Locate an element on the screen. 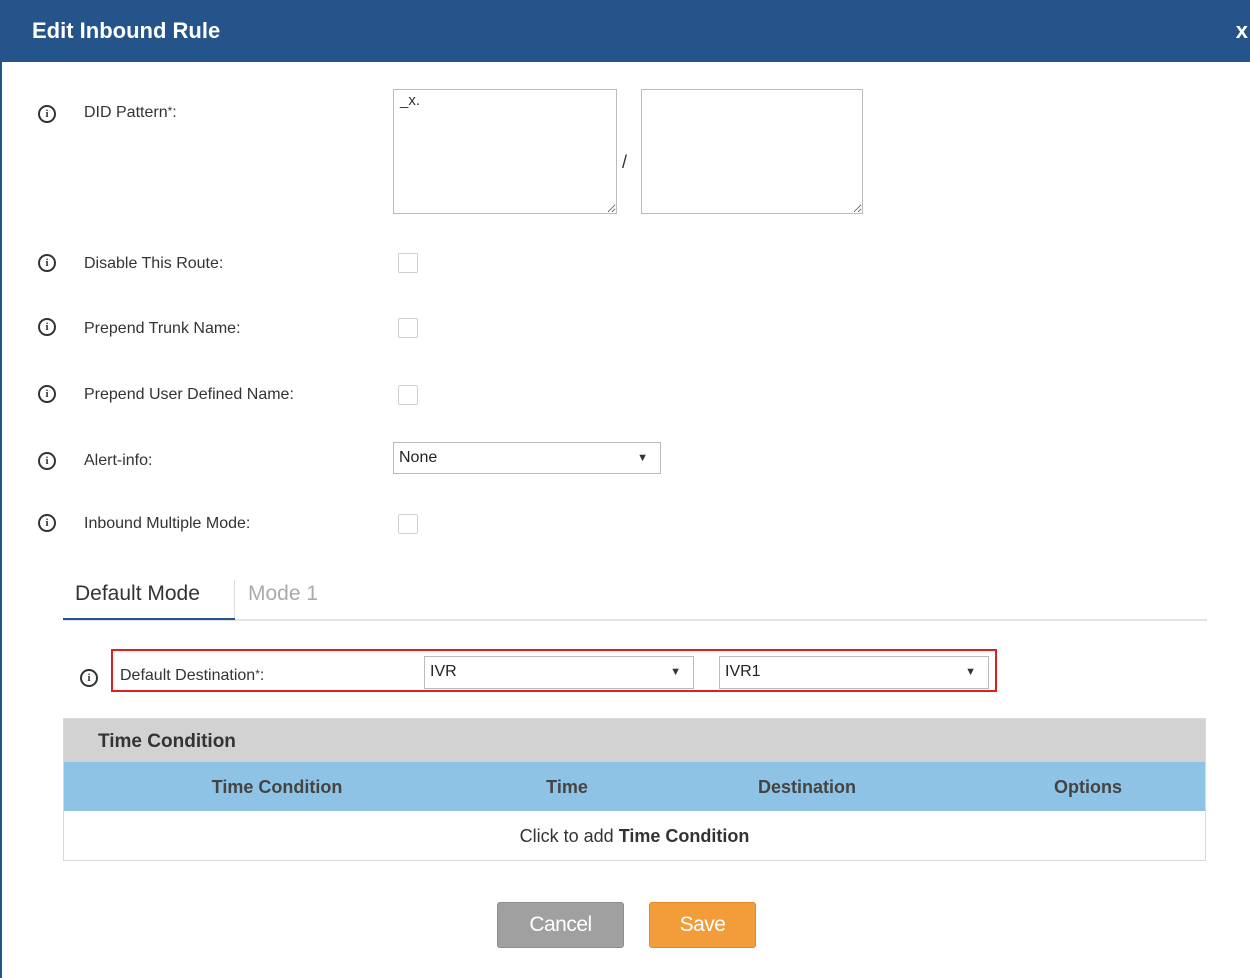  inbound-multiple-label: Inbound Multiple Mode: is located at coordinates (167, 523).